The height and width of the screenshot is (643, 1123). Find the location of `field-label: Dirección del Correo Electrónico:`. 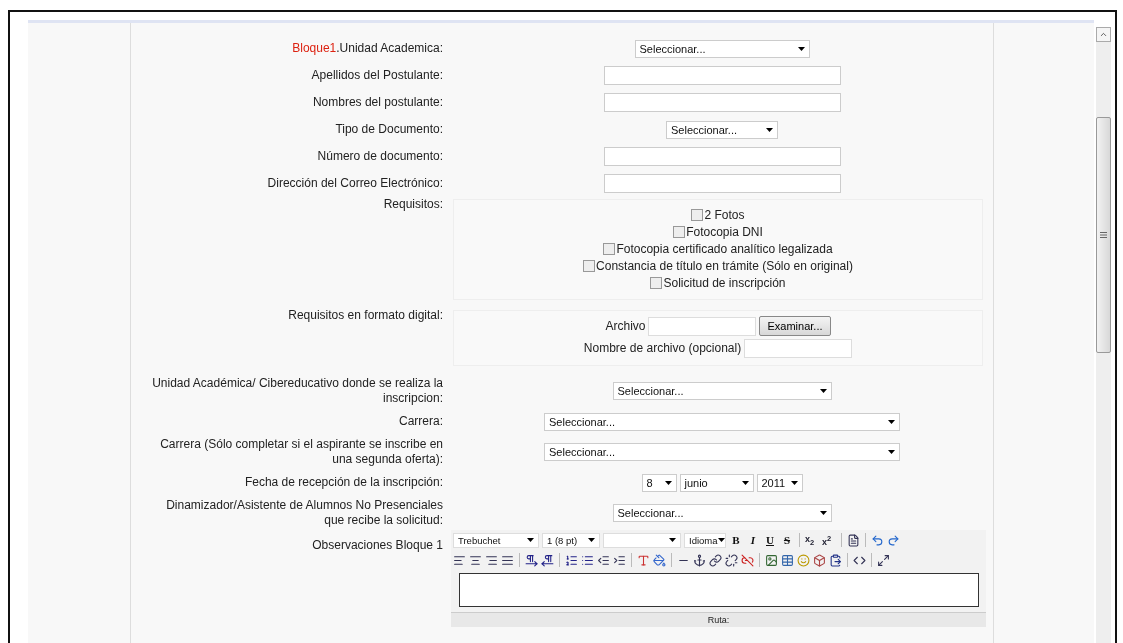

field-label: Dirección del Correo Electrónico: is located at coordinates (355, 183).